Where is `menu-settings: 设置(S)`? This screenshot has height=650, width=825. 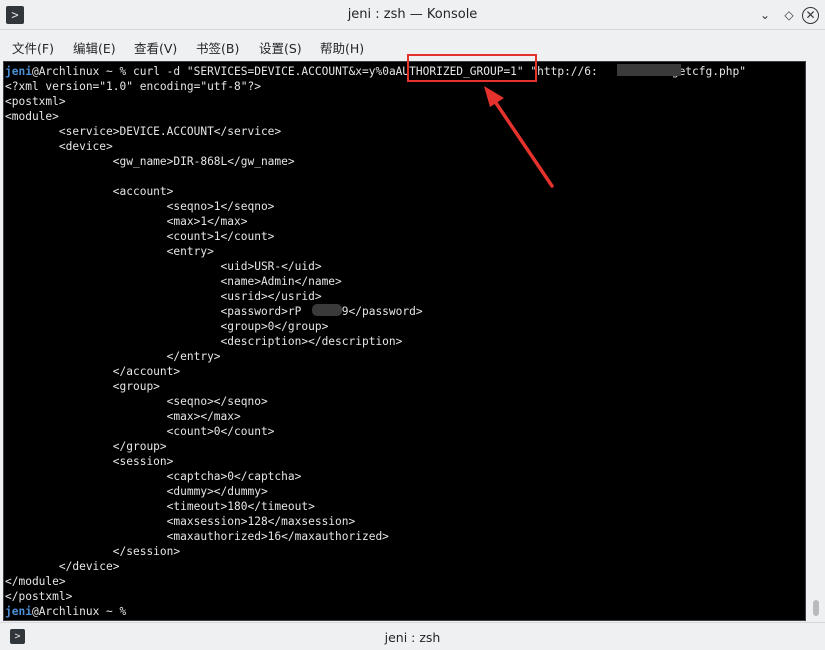
menu-settings: 设置(S) is located at coordinates (280, 47).